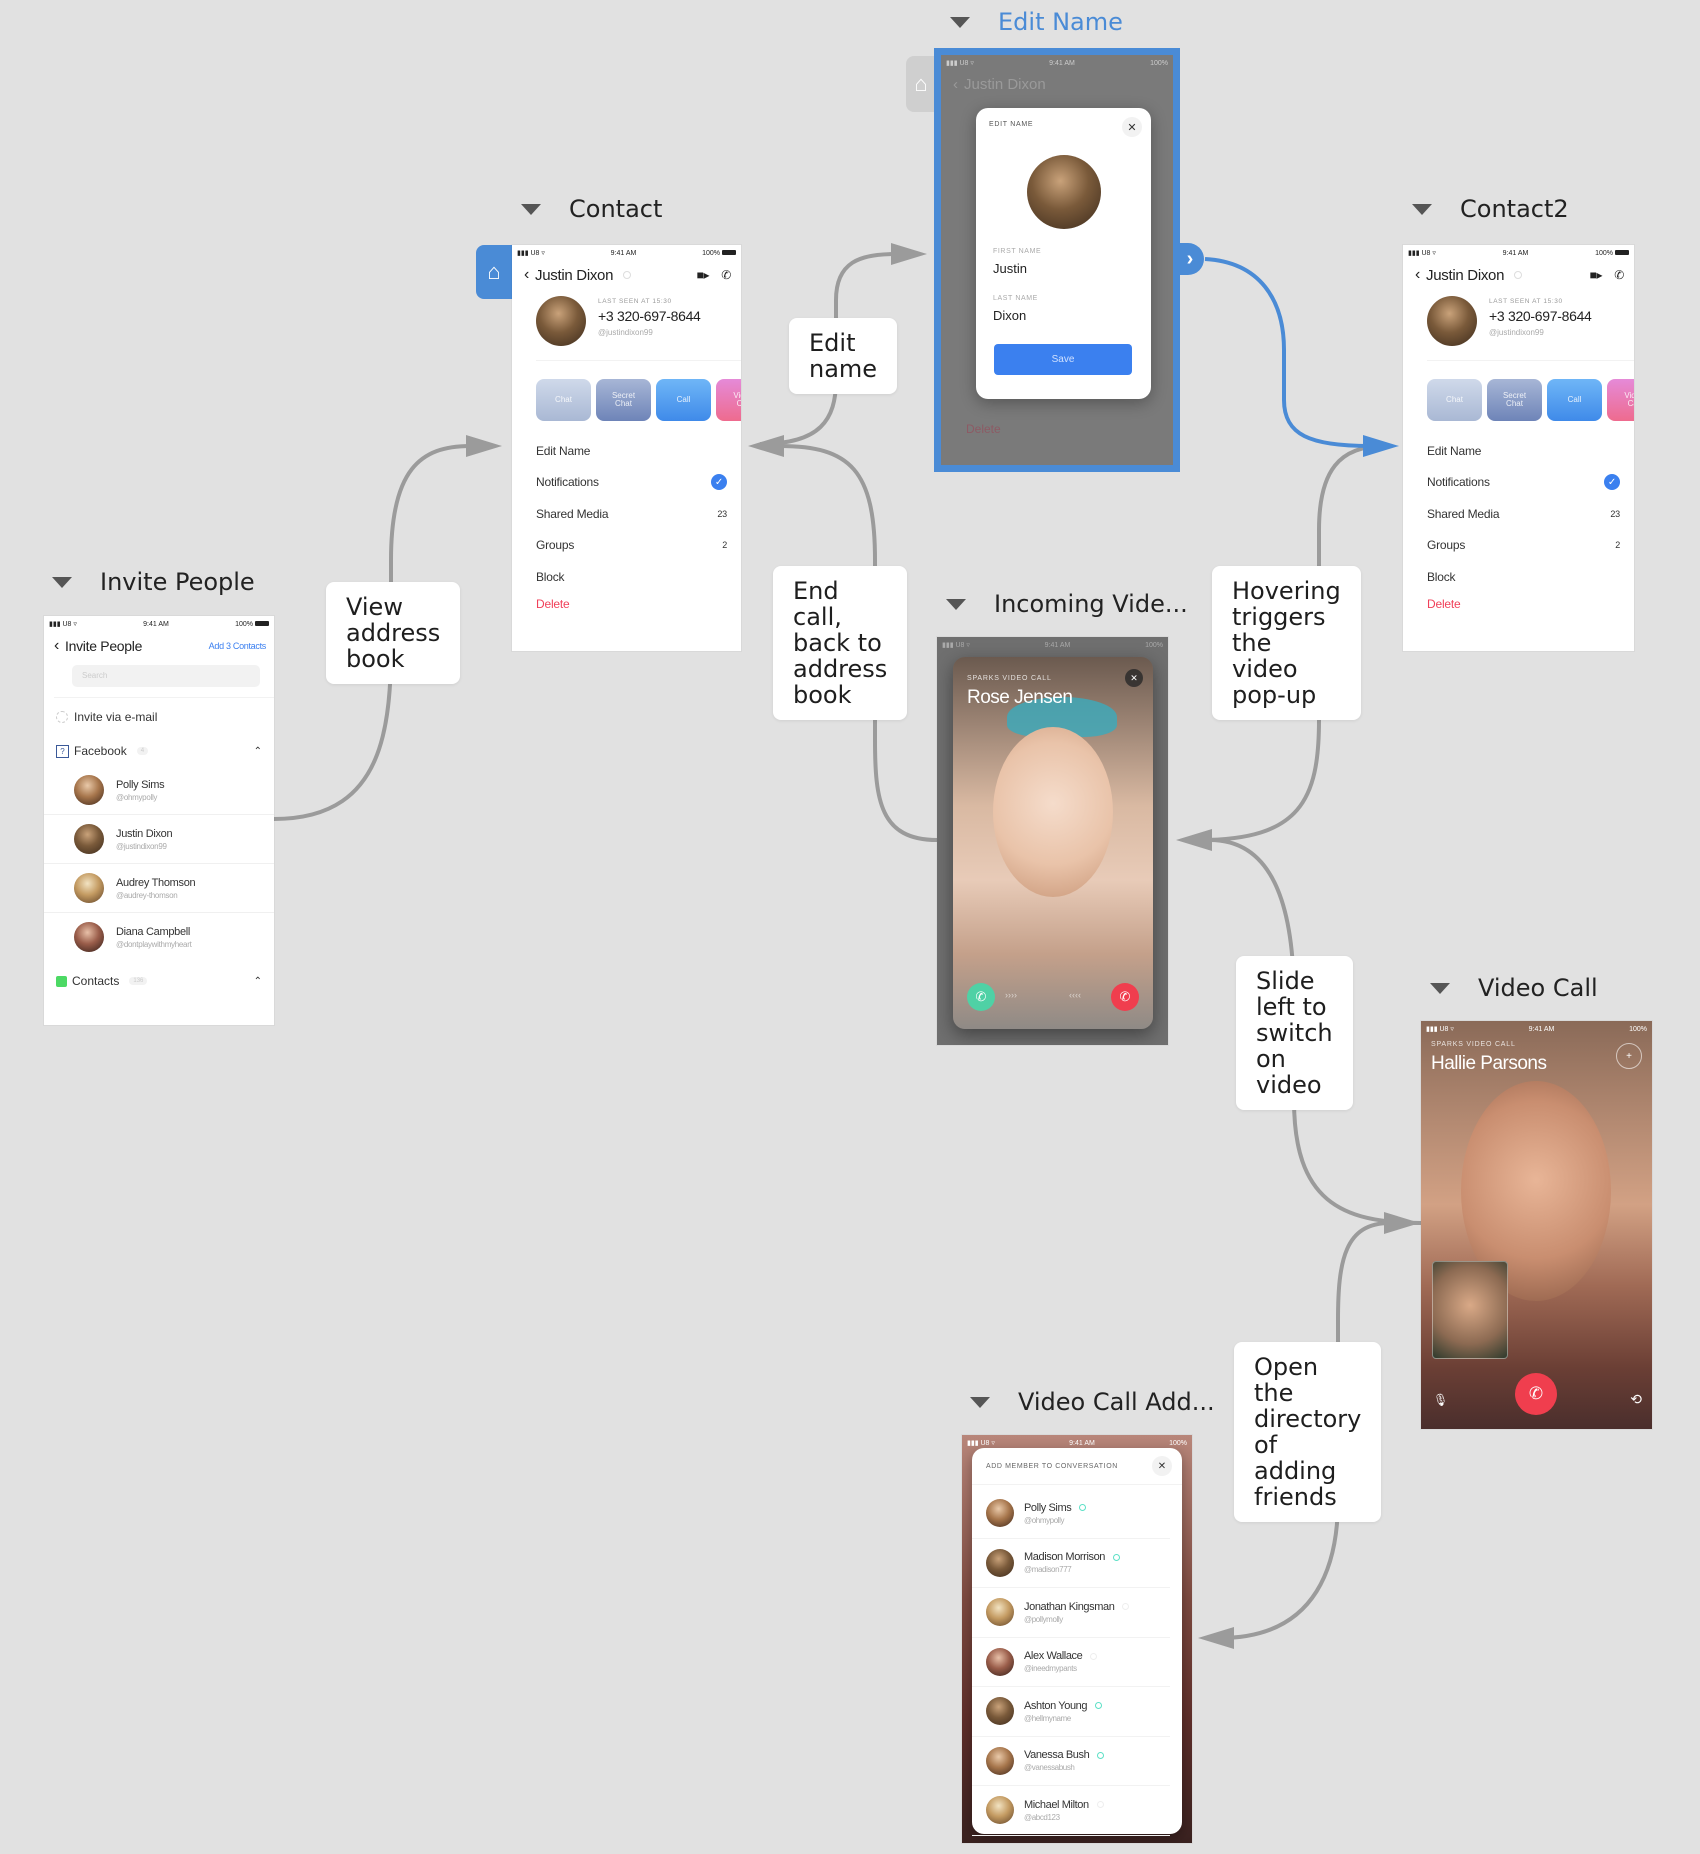 The height and width of the screenshot is (1854, 1700). Describe the element at coordinates (1071, 1613) in the screenshot. I see `member-row: Jonathan Kingsman @pollymolly` at that location.